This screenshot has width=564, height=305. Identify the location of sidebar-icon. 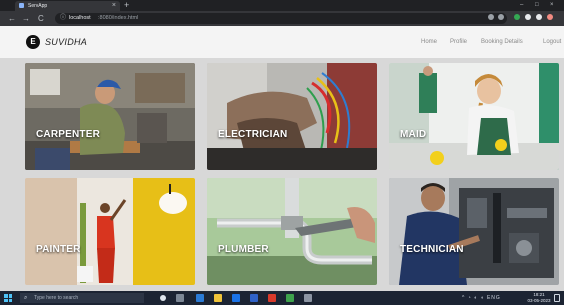
(539, 17).